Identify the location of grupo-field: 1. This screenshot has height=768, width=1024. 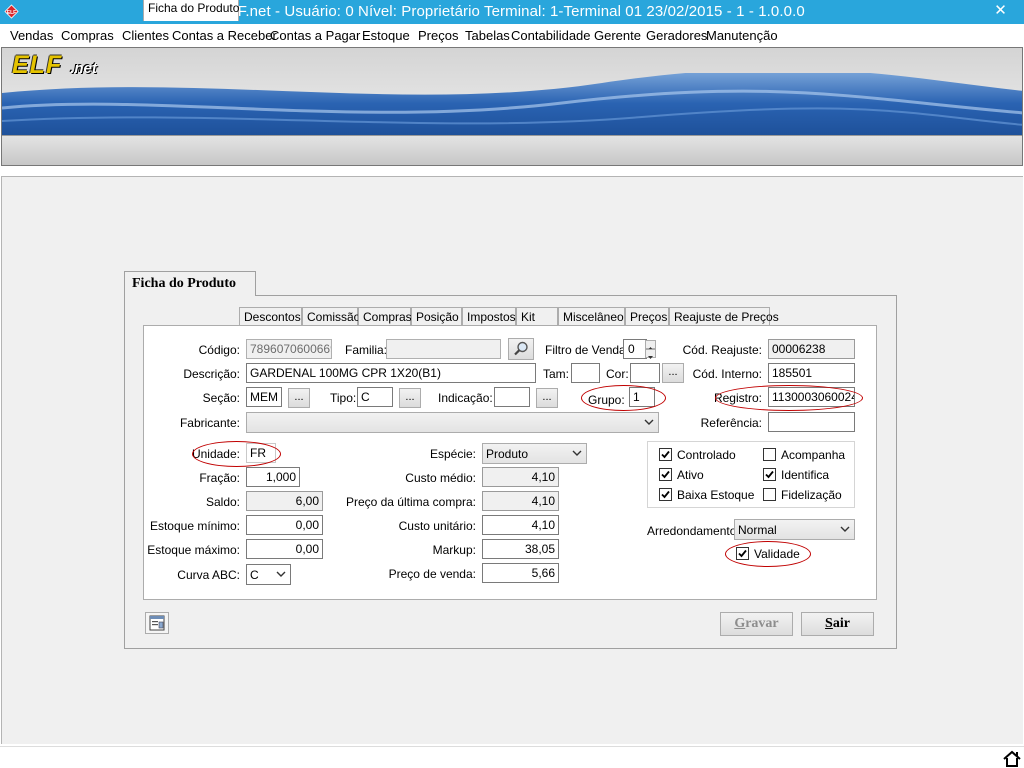
(642, 397).